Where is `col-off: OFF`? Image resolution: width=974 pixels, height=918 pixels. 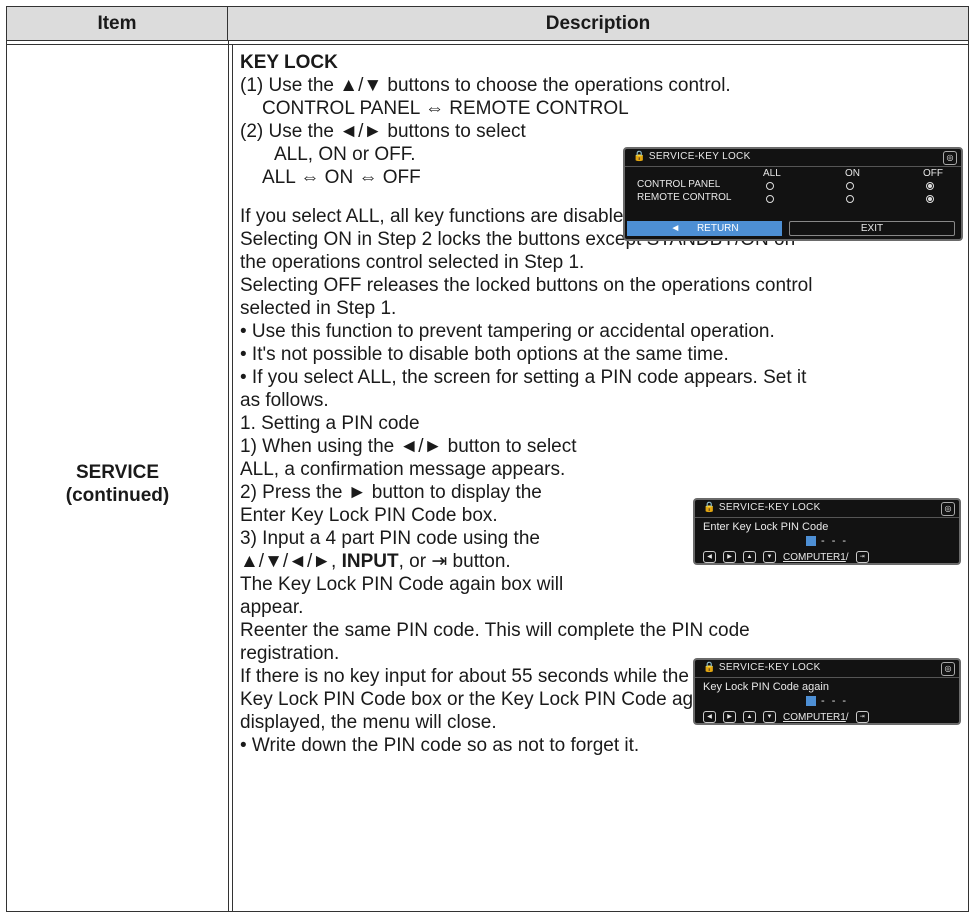 col-off: OFF is located at coordinates (933, 173).